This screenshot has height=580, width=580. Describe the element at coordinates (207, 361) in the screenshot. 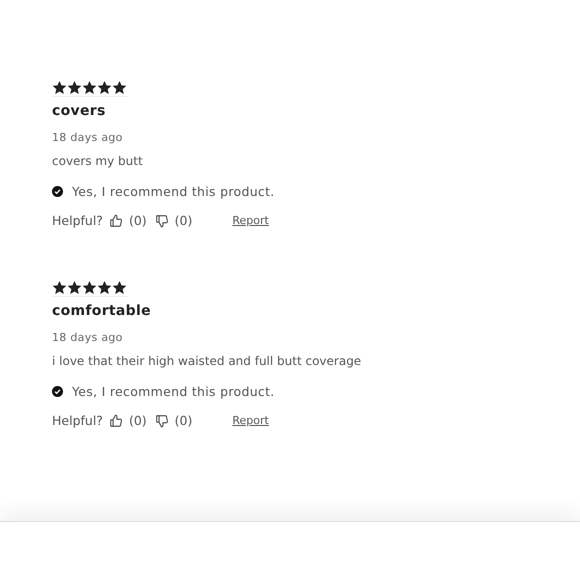

I see `review-body: i love that their high waisted and full butt coverage` at that location.